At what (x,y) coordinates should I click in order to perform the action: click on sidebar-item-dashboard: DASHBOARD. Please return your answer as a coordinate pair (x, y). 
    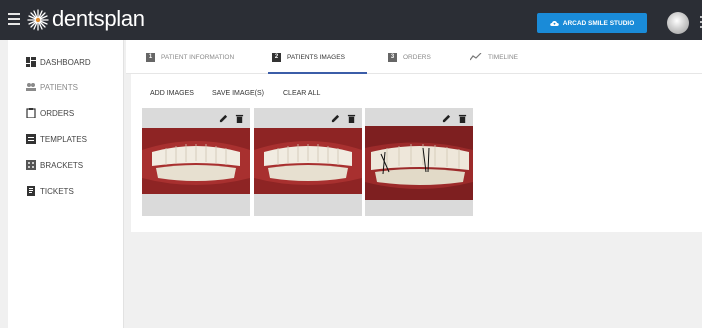
    Looking at the image, I should click on (58, 62).